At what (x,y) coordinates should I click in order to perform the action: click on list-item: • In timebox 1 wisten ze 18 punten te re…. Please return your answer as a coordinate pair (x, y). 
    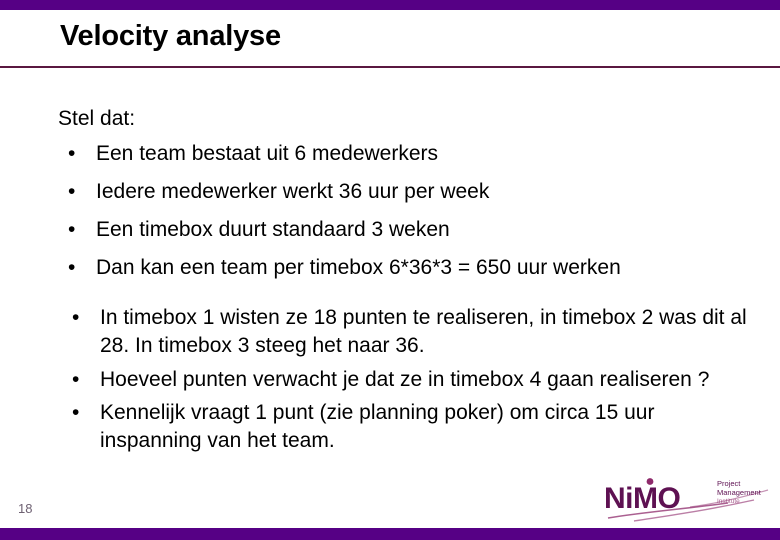
    Looking at the image, I should click on (406, 332).